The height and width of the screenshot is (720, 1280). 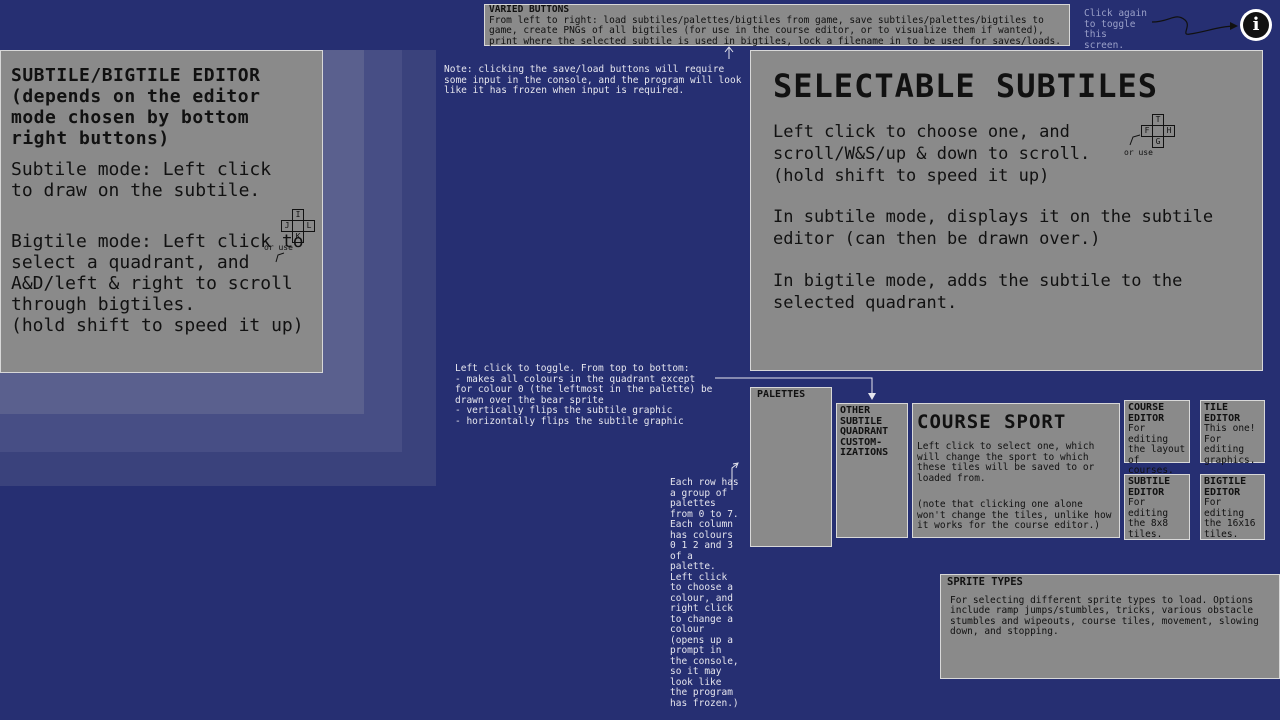 What do you see at coordinates (966, 86) in the screenshot?
I see `selectable-title: SELECTABLE SUBTILES` at bounding box center [966, 86].